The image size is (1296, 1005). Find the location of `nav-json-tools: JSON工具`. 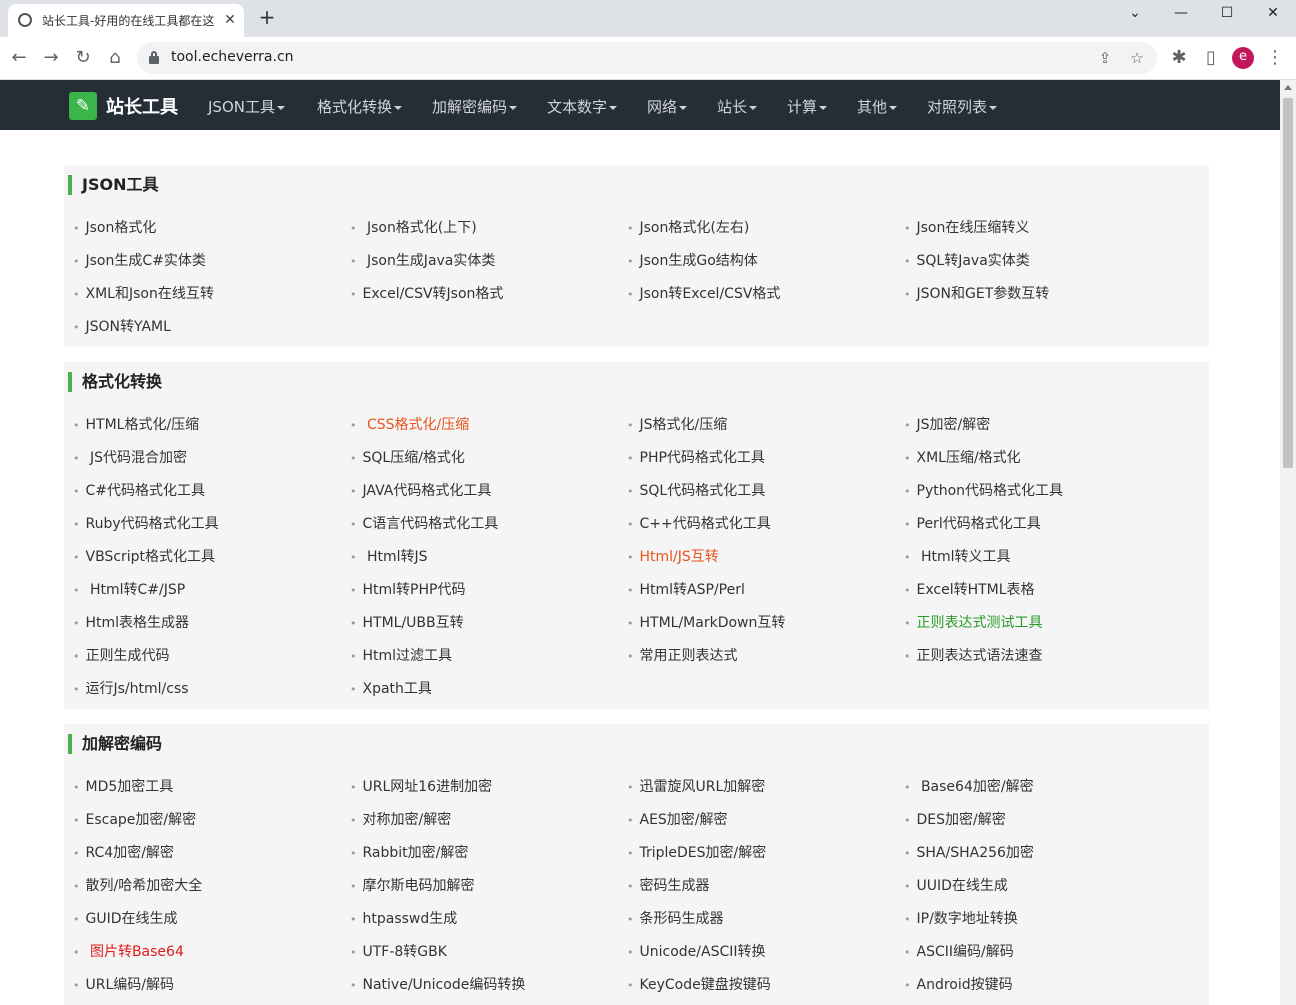

nav-json-tools: JSON工具 is located at coordinates (246, 106).